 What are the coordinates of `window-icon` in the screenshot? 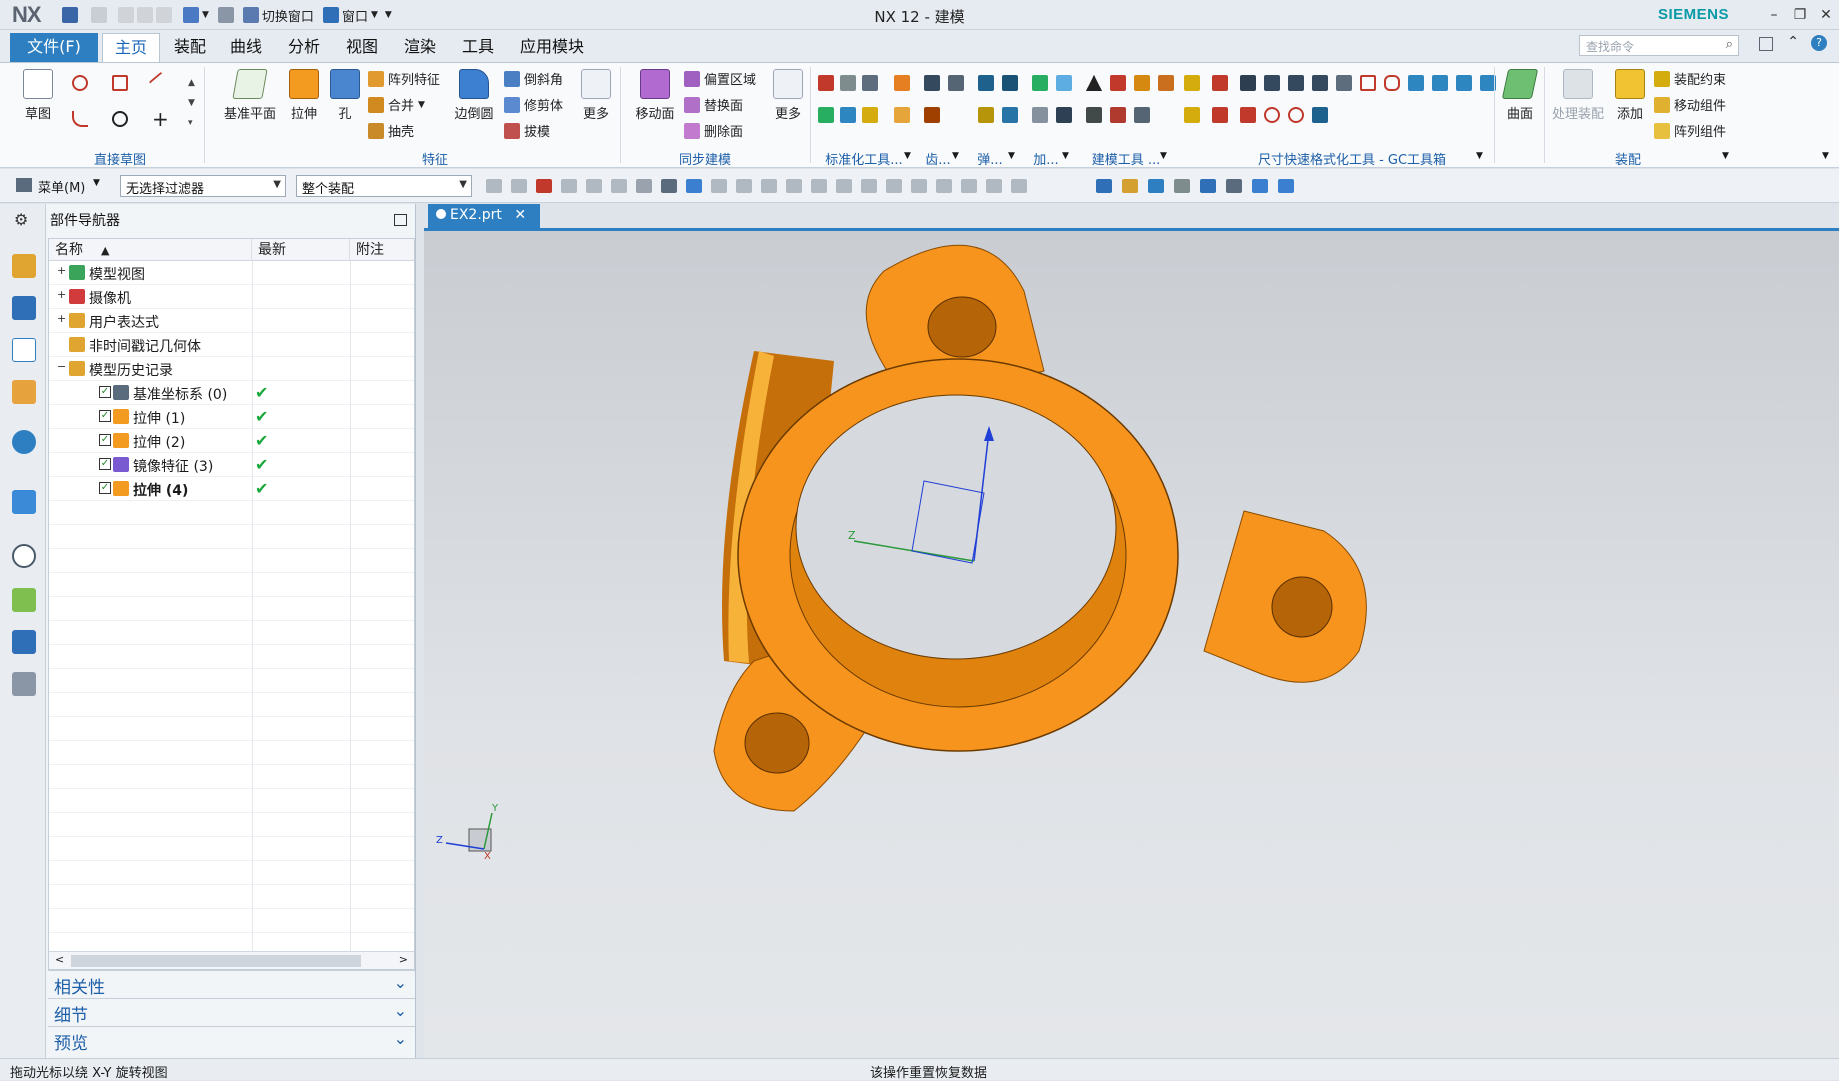 It's located at (330, 15).